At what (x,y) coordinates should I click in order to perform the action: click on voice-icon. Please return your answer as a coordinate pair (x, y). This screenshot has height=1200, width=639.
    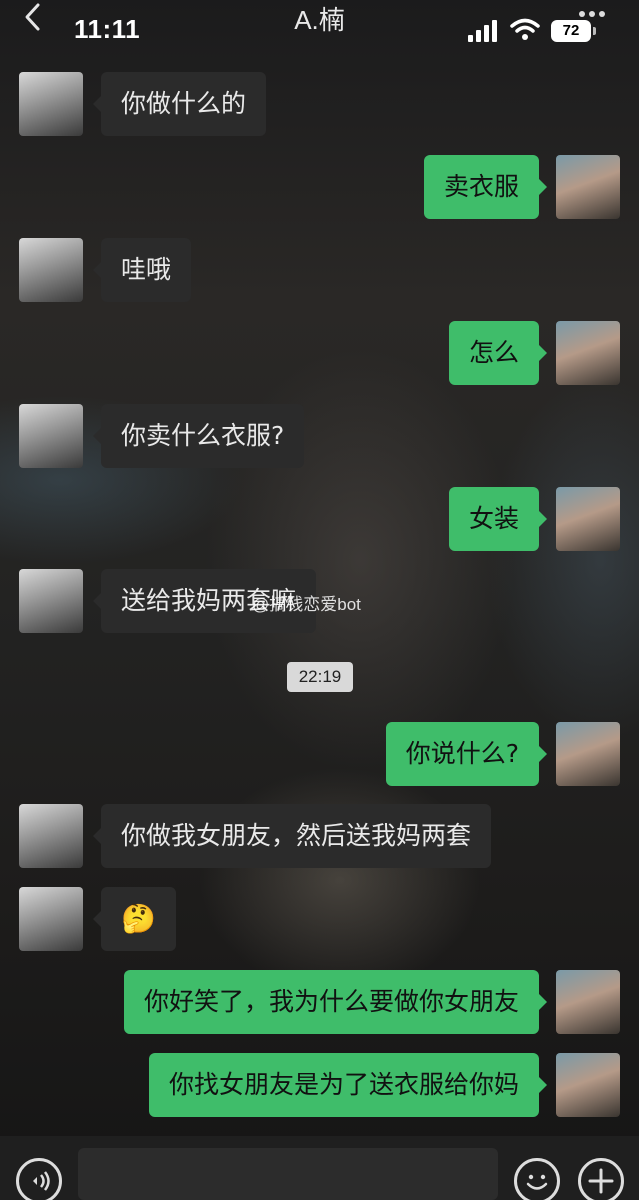
    Looking at the image, I should click on (39, 1179).